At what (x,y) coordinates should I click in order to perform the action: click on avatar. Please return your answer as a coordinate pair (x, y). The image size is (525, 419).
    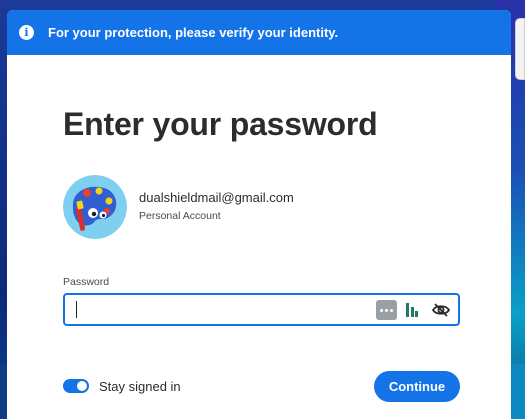
    Looking at the image, I should click on (95, 207).